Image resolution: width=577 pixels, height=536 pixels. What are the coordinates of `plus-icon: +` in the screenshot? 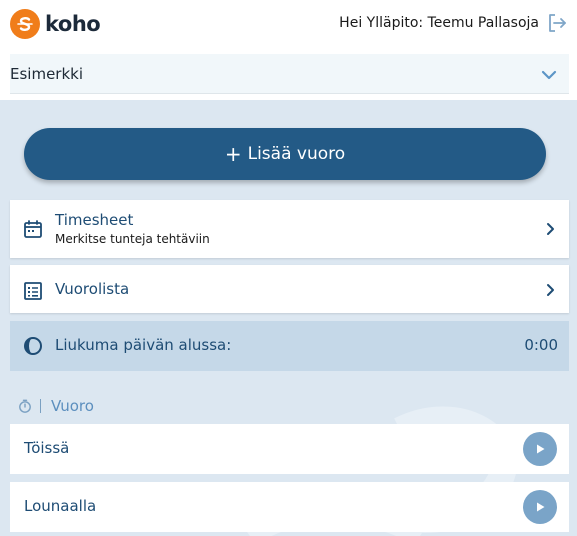 It's located at (233, 154).